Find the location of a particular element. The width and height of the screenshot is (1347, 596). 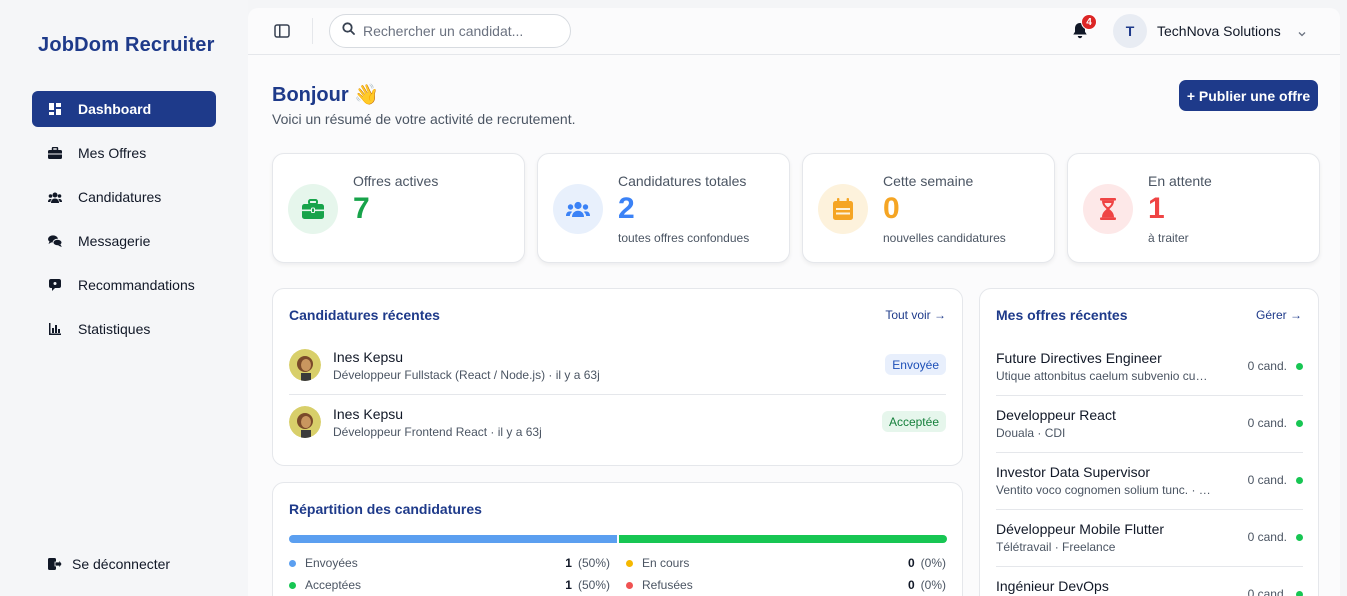

card-title: Répartition des candidatures is located at coordinates (385, 509).